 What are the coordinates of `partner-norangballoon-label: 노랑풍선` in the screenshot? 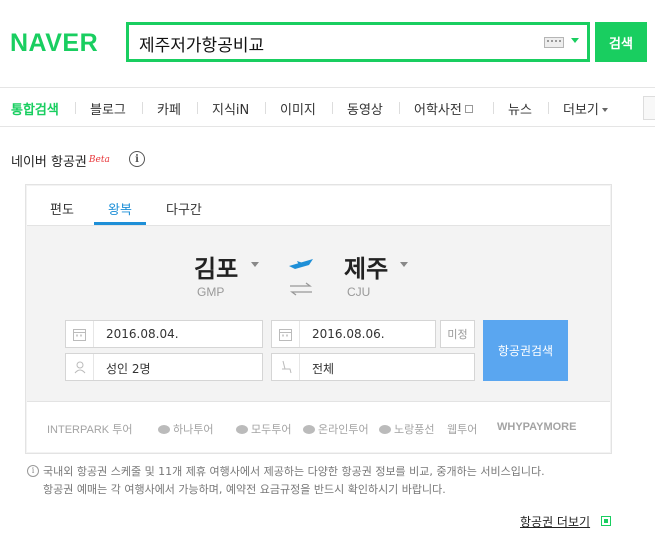 It's located at (414, 430).